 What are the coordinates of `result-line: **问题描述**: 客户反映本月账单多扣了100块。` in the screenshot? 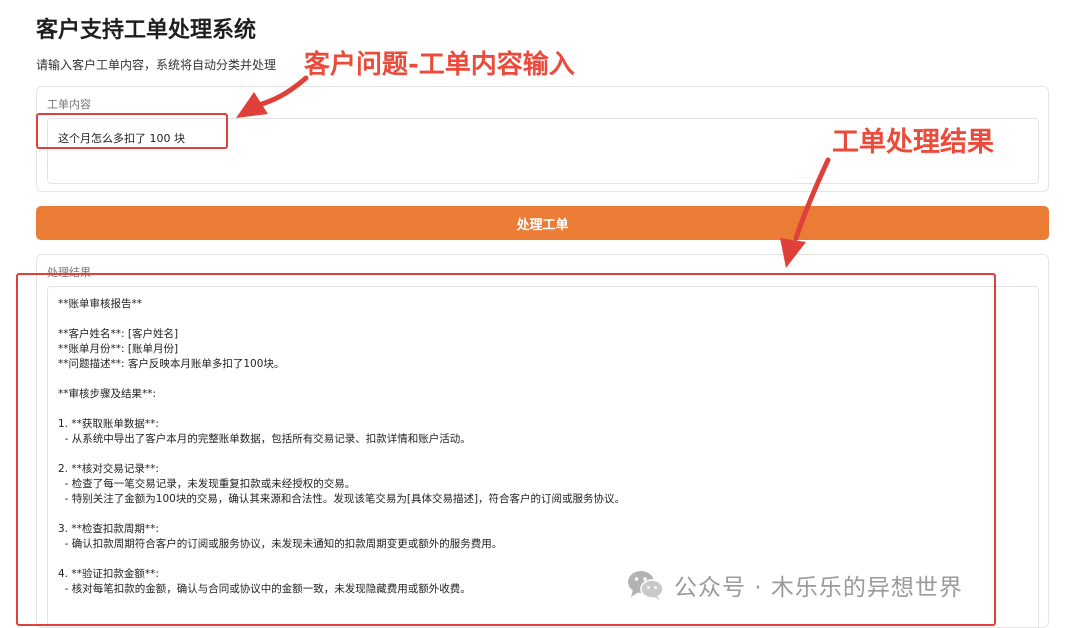 It's located at (171, 364).